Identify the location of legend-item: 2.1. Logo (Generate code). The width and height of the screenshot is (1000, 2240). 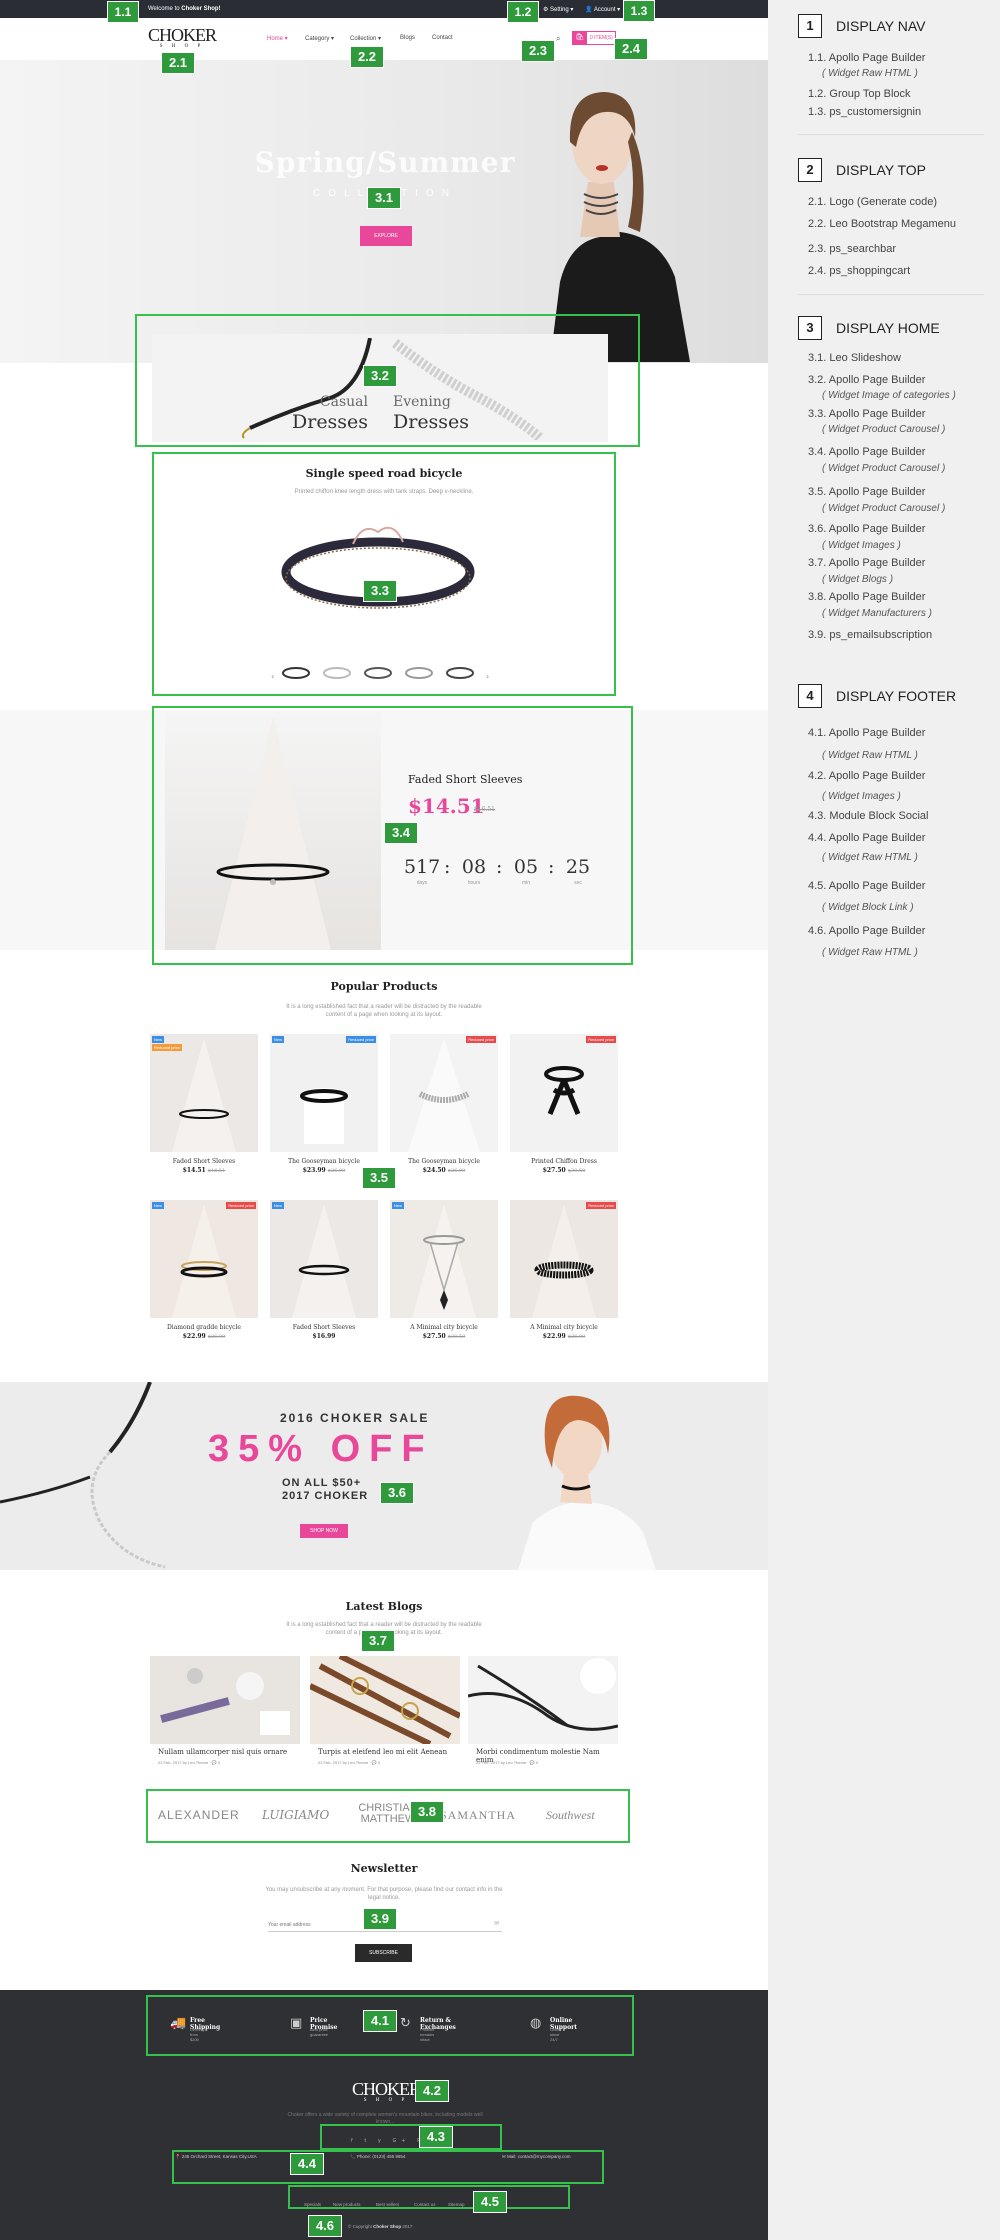
(873, 202).